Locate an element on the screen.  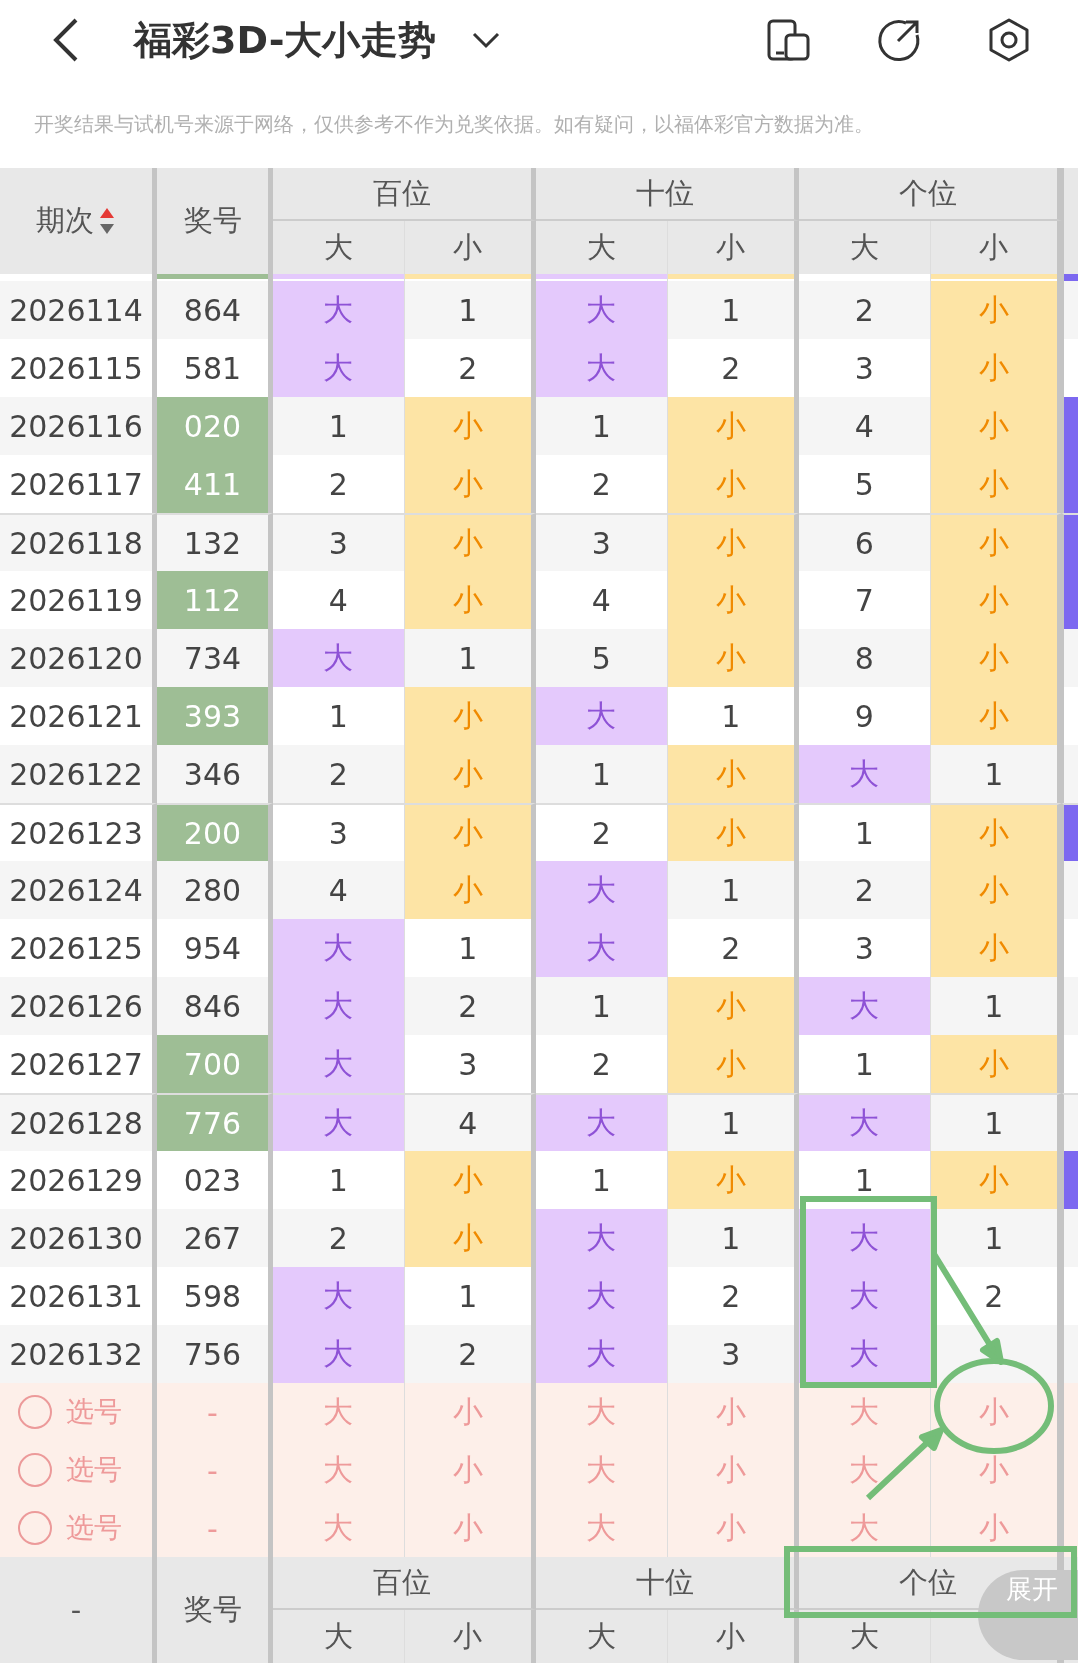
share-icon is located at coordinates (899, 40).